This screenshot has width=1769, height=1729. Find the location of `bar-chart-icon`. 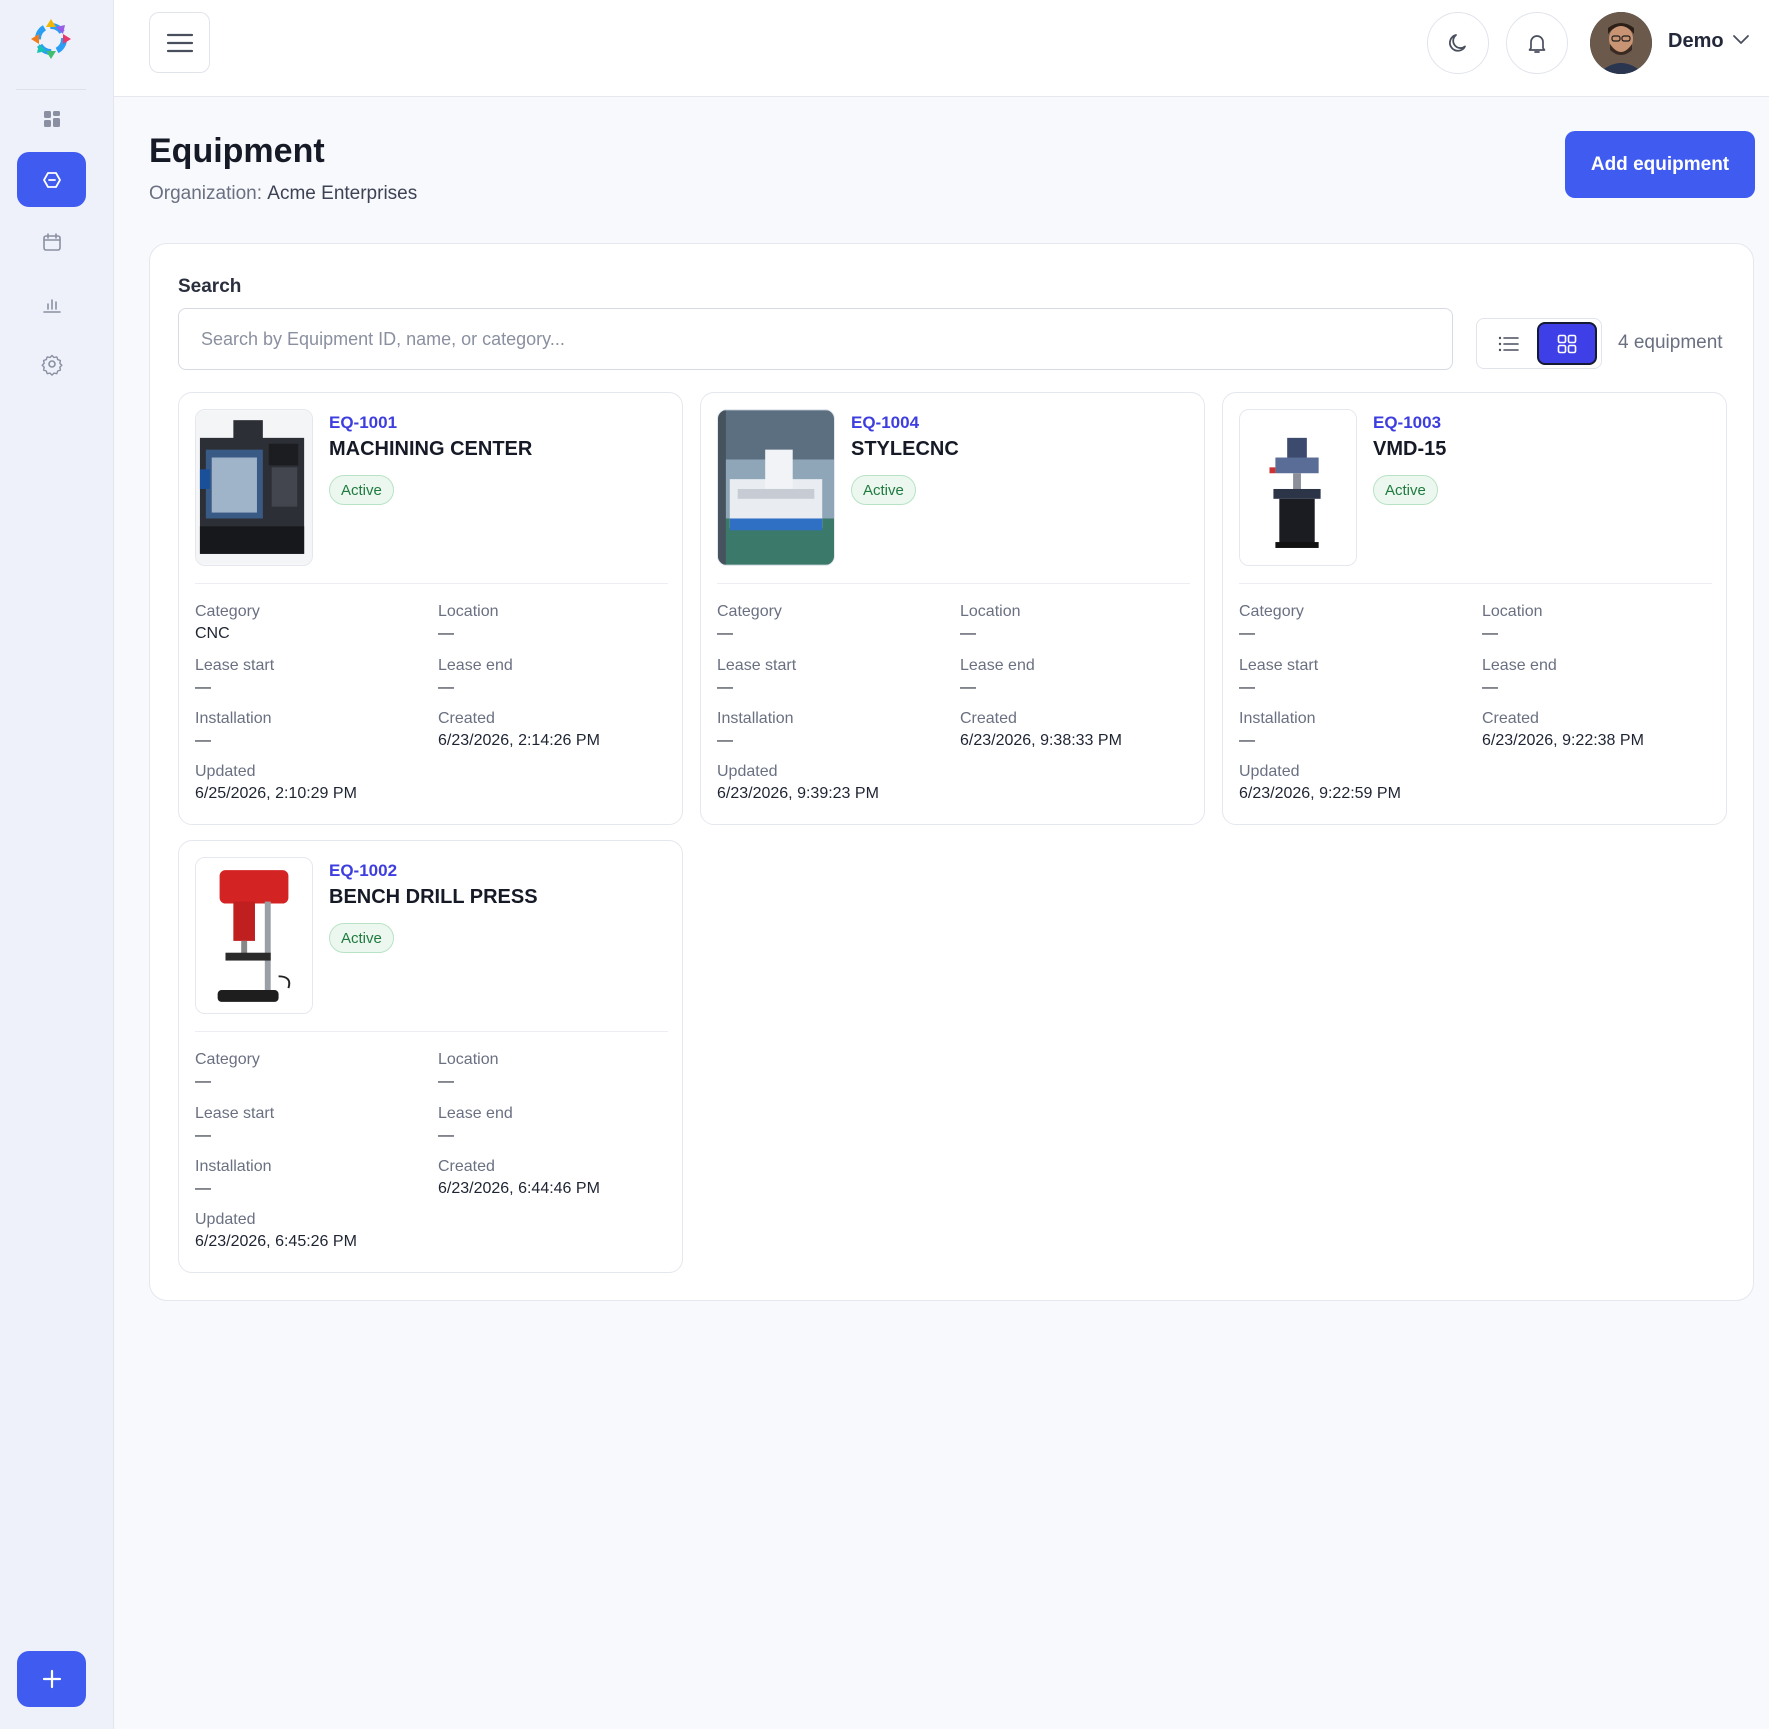

bar-chart-icon is located at coordinates (51, 305).